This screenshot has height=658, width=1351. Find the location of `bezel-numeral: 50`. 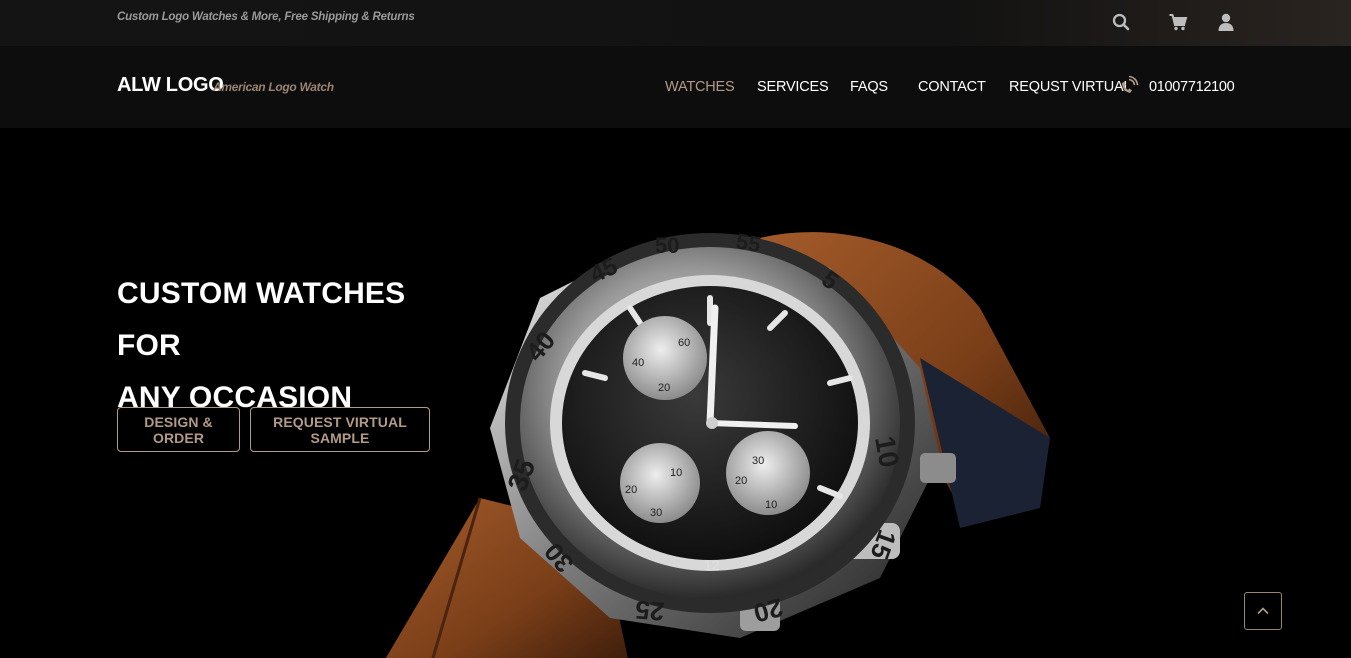

bezel-numeral: 50 is located at coordinates (667, 245).